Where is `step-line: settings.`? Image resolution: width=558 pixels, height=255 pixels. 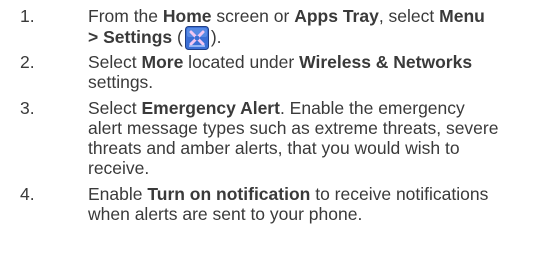 step-line: settings. is located at coordinates (323, 82).